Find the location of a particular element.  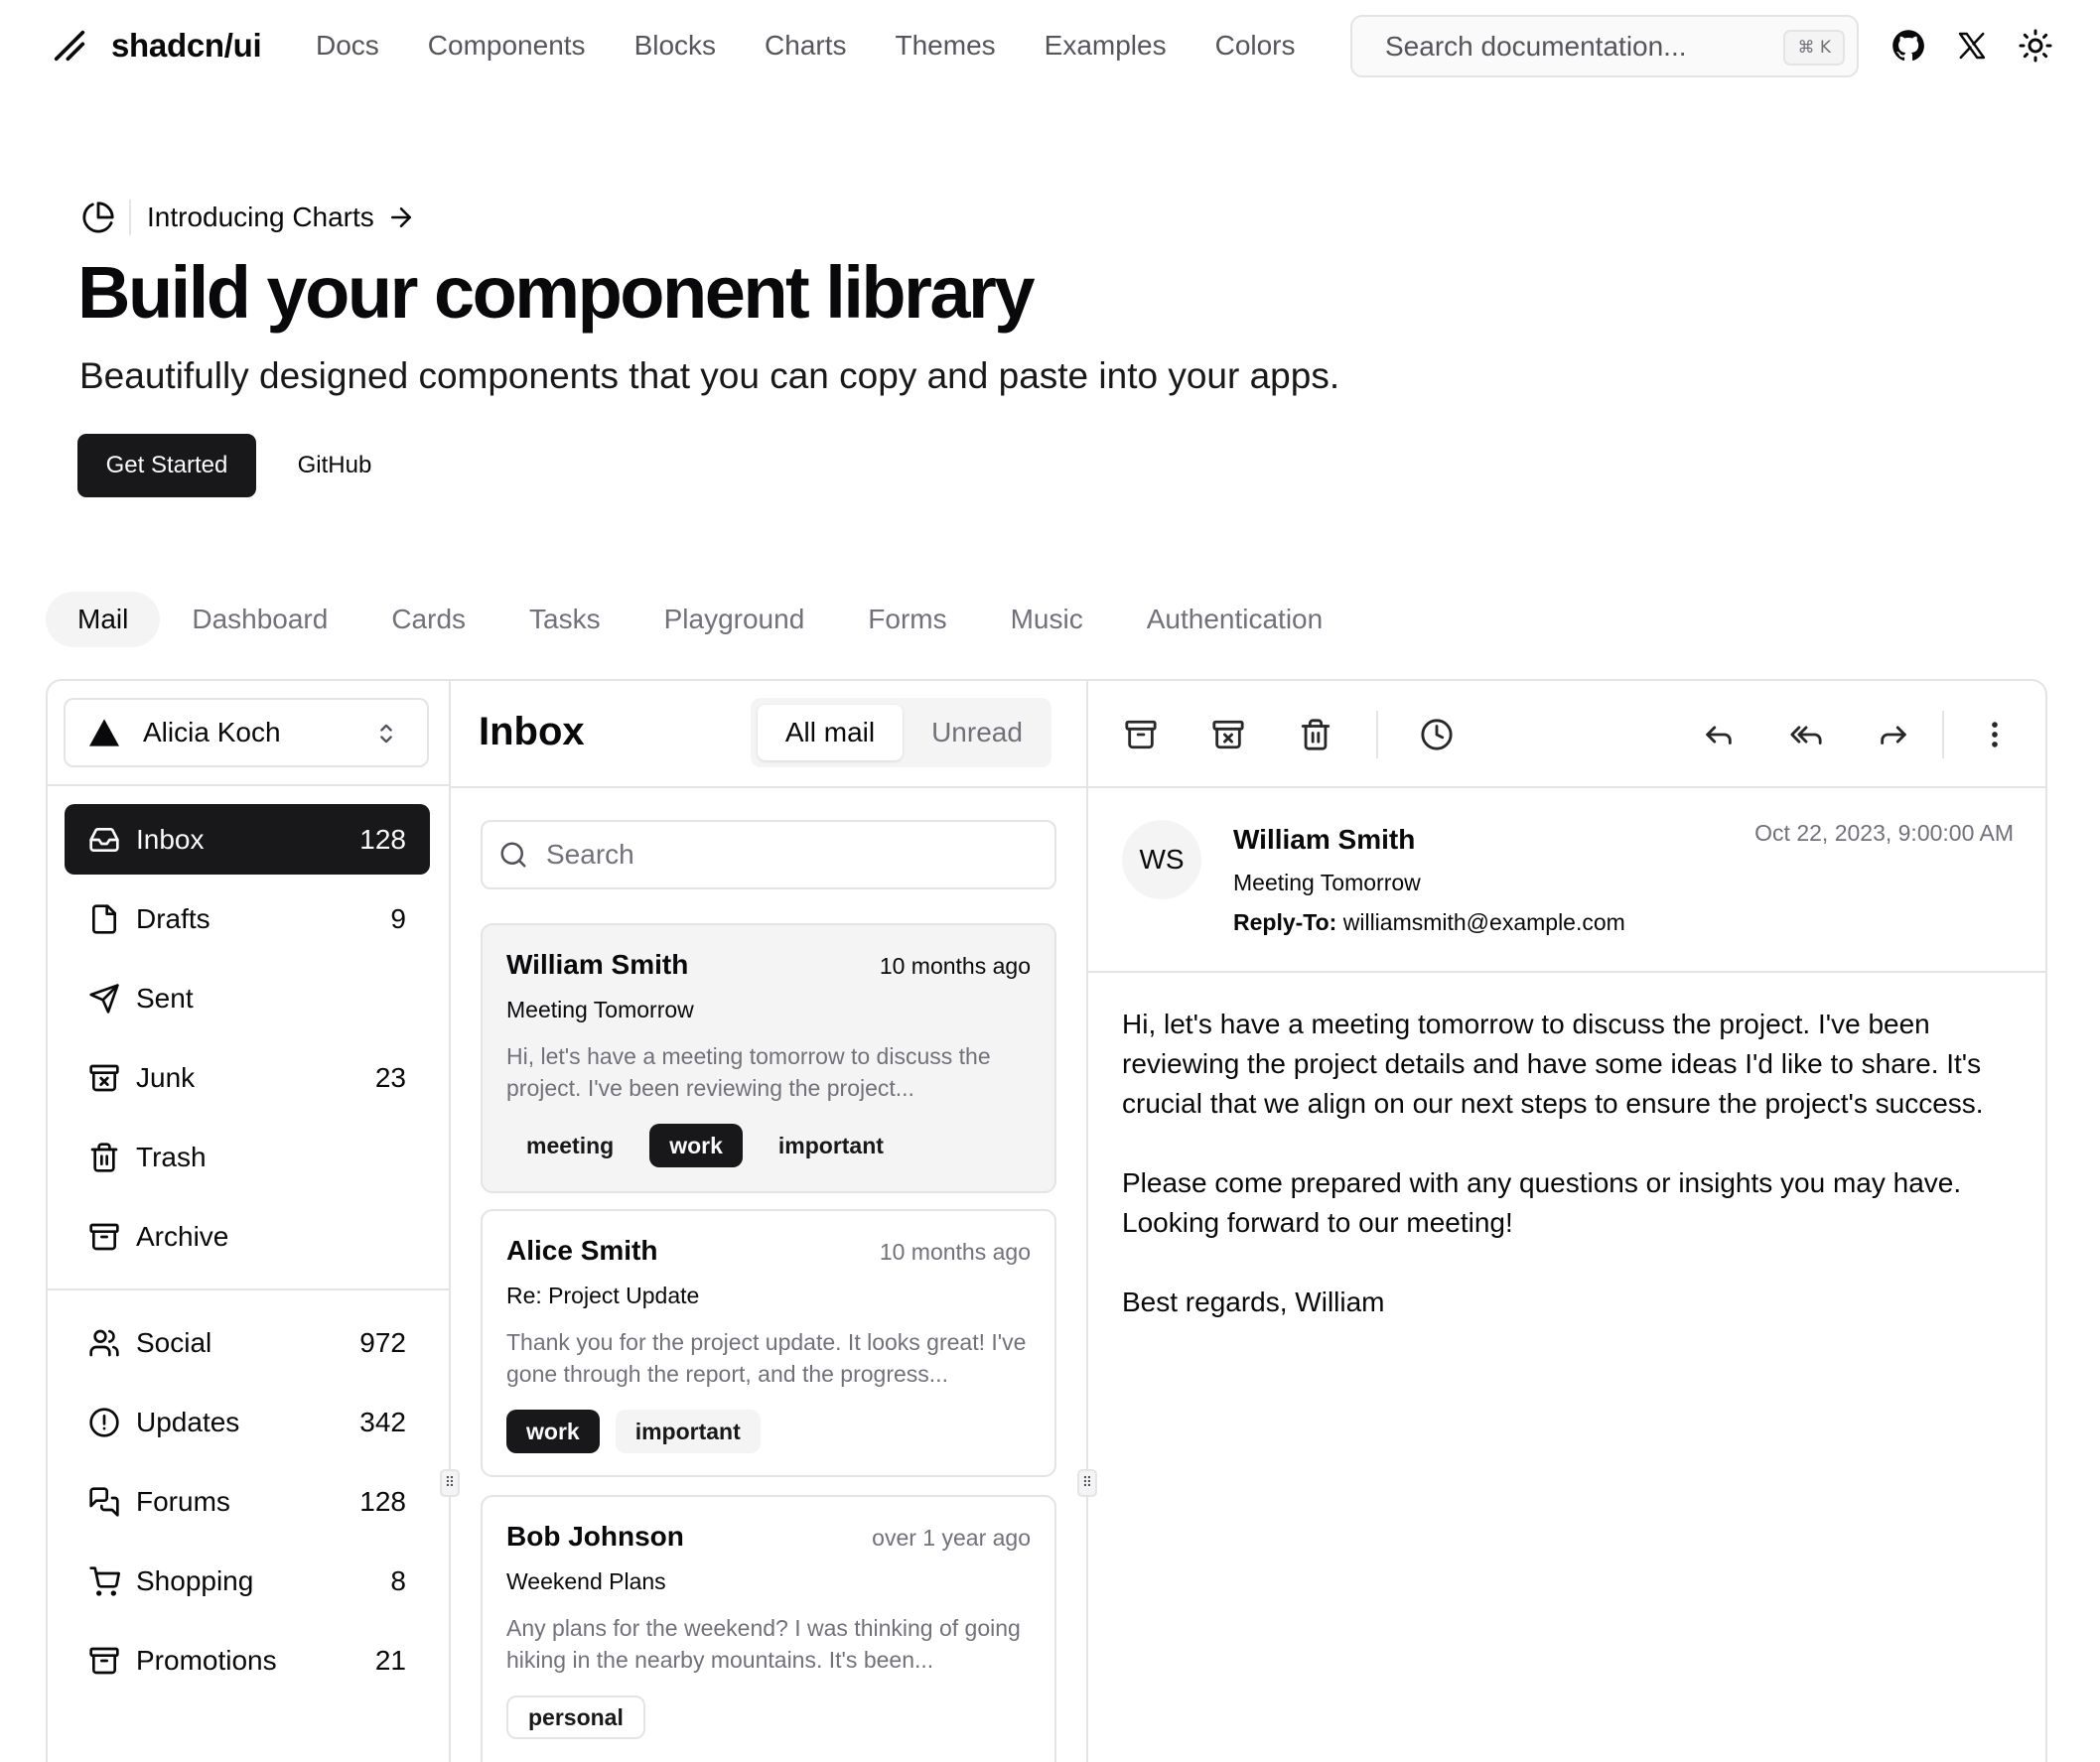

sidebar-item-label: Promotions is located at coordinates (206, 1660).